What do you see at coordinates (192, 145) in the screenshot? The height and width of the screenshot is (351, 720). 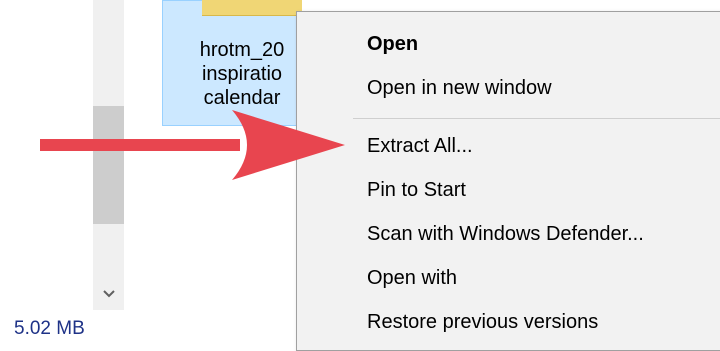 I see `arrow-right-icon` at bounding box center [192, 145].